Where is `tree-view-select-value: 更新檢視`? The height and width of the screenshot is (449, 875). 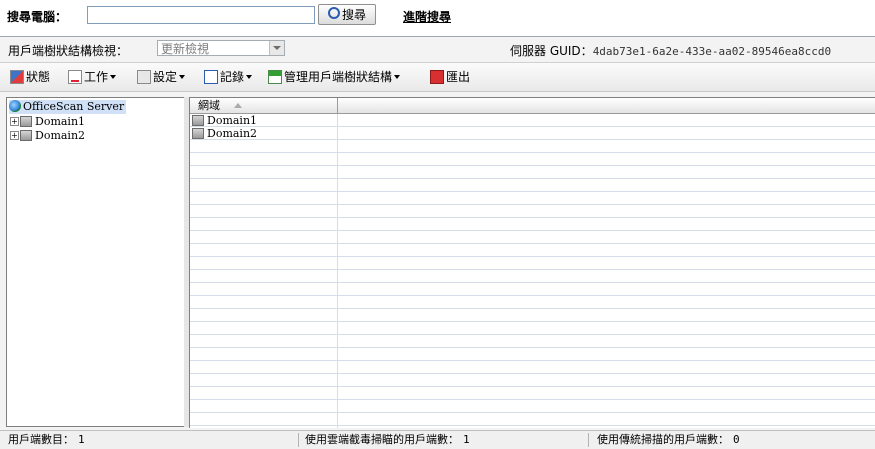 tree-view-select-value: 更新檢視 is located at coordinates (185, 49).